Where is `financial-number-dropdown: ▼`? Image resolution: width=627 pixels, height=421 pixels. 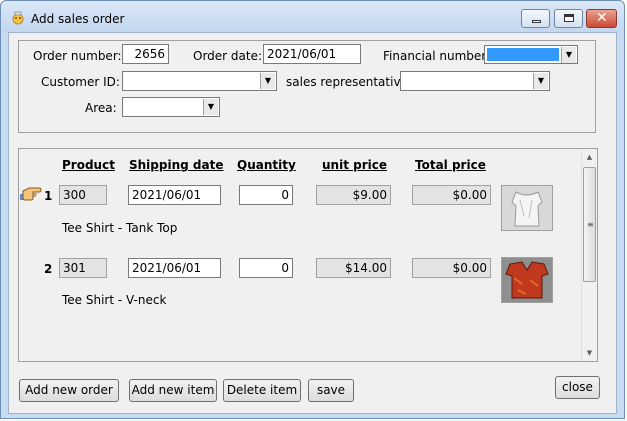 financial-number-dropdown: ▼ is located at coordinates (531, 54).